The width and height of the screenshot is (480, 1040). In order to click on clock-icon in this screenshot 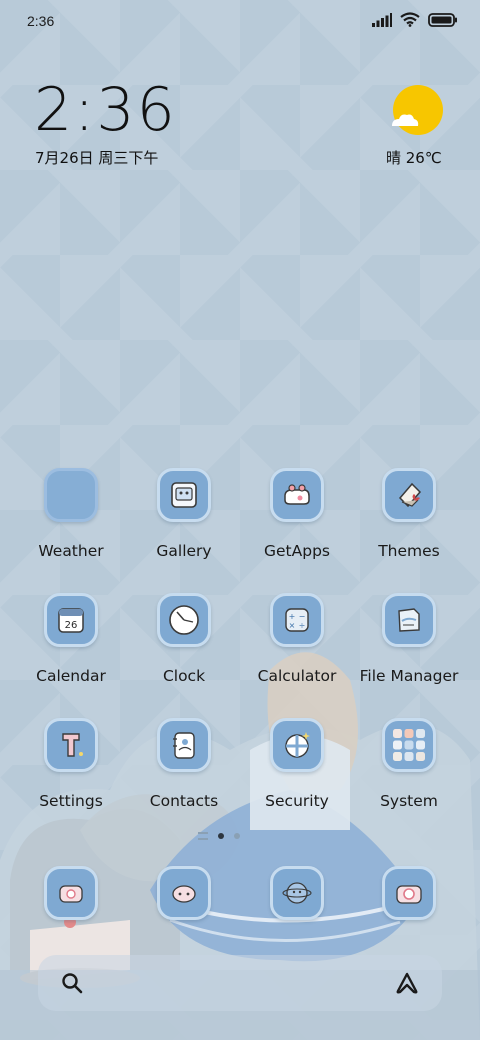, I will do `click(184, 620)`.